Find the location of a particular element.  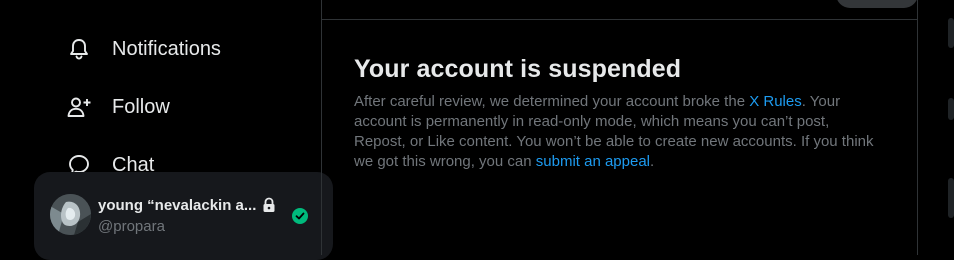

verified-check-icon is located at coordinates (300, 218).